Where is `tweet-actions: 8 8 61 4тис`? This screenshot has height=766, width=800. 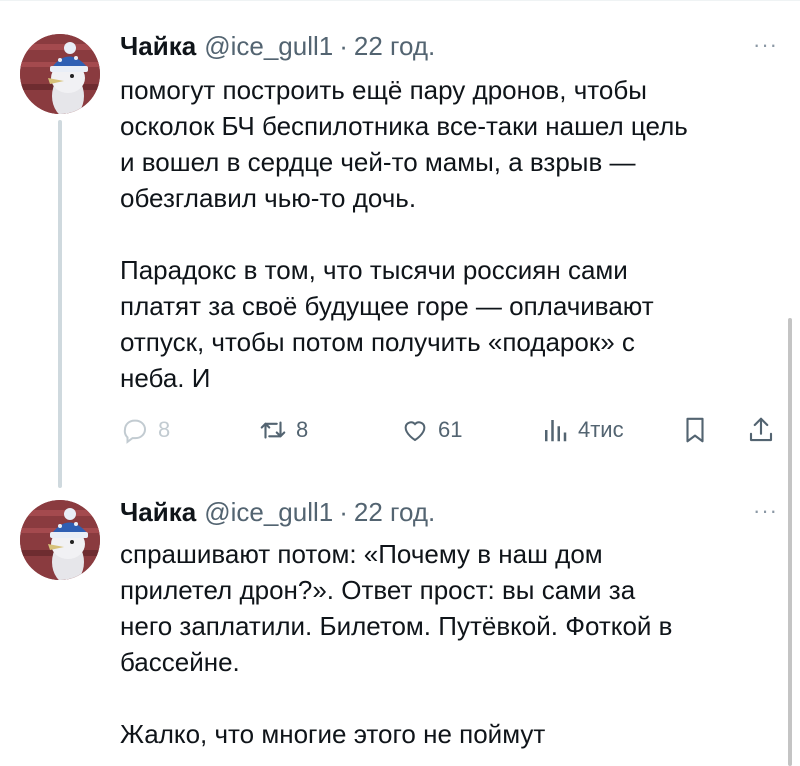
tweet-actions: 8 8 61 4тис is located at coordinates (455, 430).